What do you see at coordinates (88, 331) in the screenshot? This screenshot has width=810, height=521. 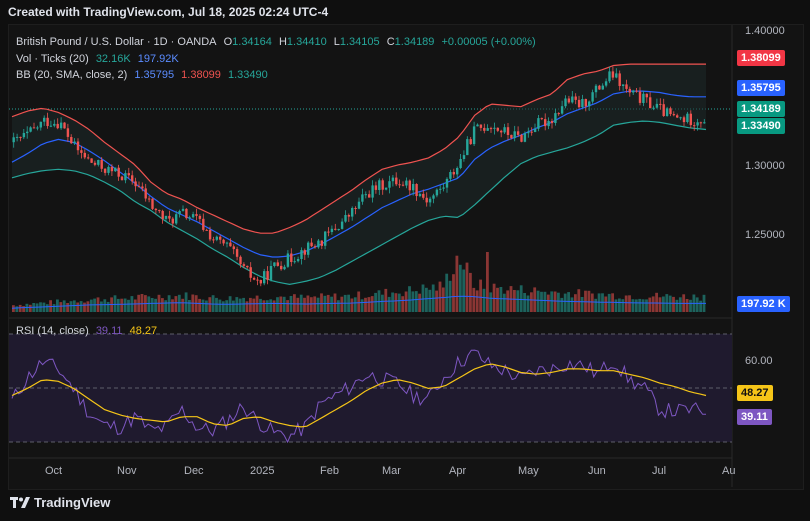 I see `legend-rsi: RSI (14, close) 39.11 48.27` at bounding box center [88, 331].